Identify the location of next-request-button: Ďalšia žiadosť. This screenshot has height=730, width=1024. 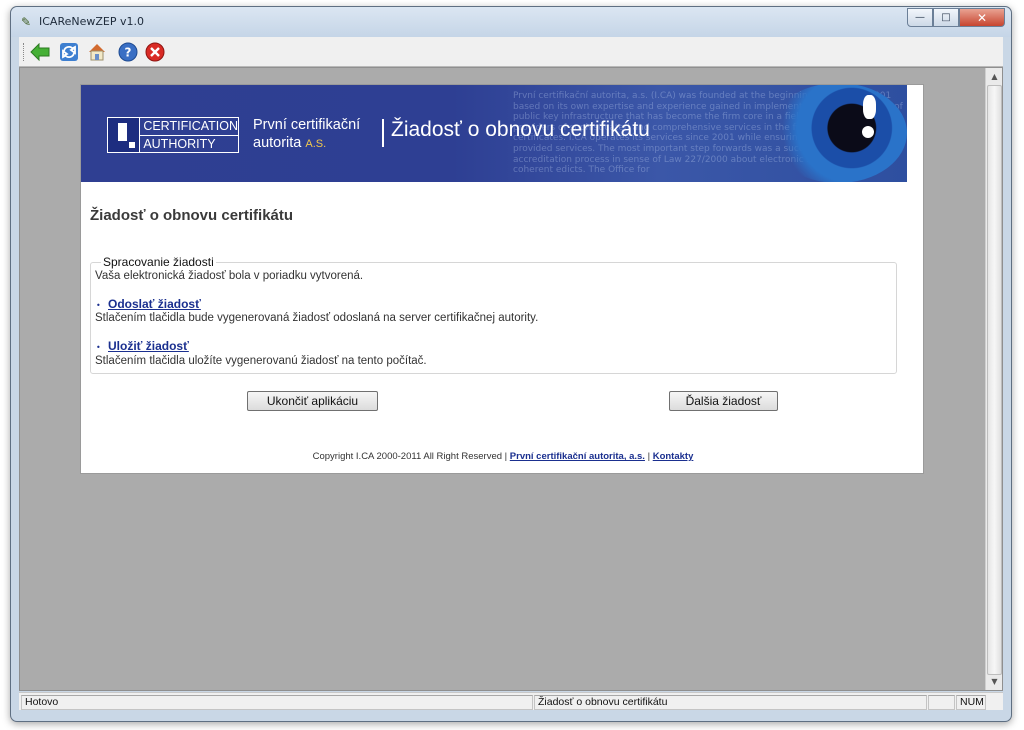
(723, 401).